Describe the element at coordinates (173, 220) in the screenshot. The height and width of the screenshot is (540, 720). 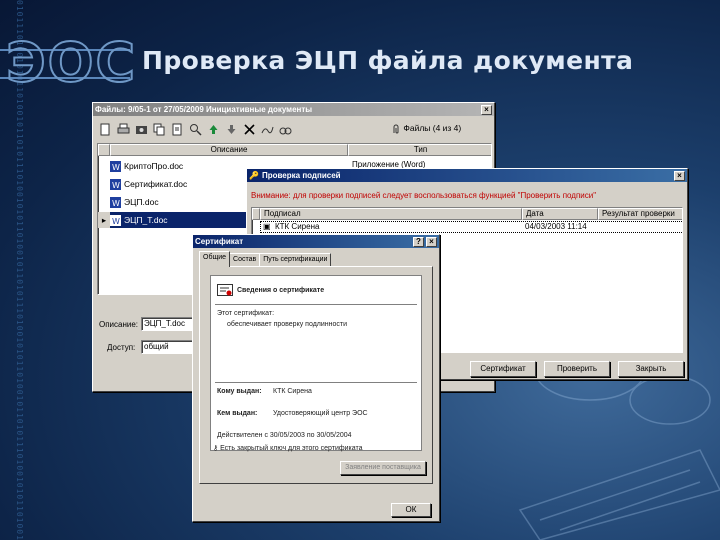
I see `file-row-selected: ▸ W ЭЦП_Т.doc` at that location.